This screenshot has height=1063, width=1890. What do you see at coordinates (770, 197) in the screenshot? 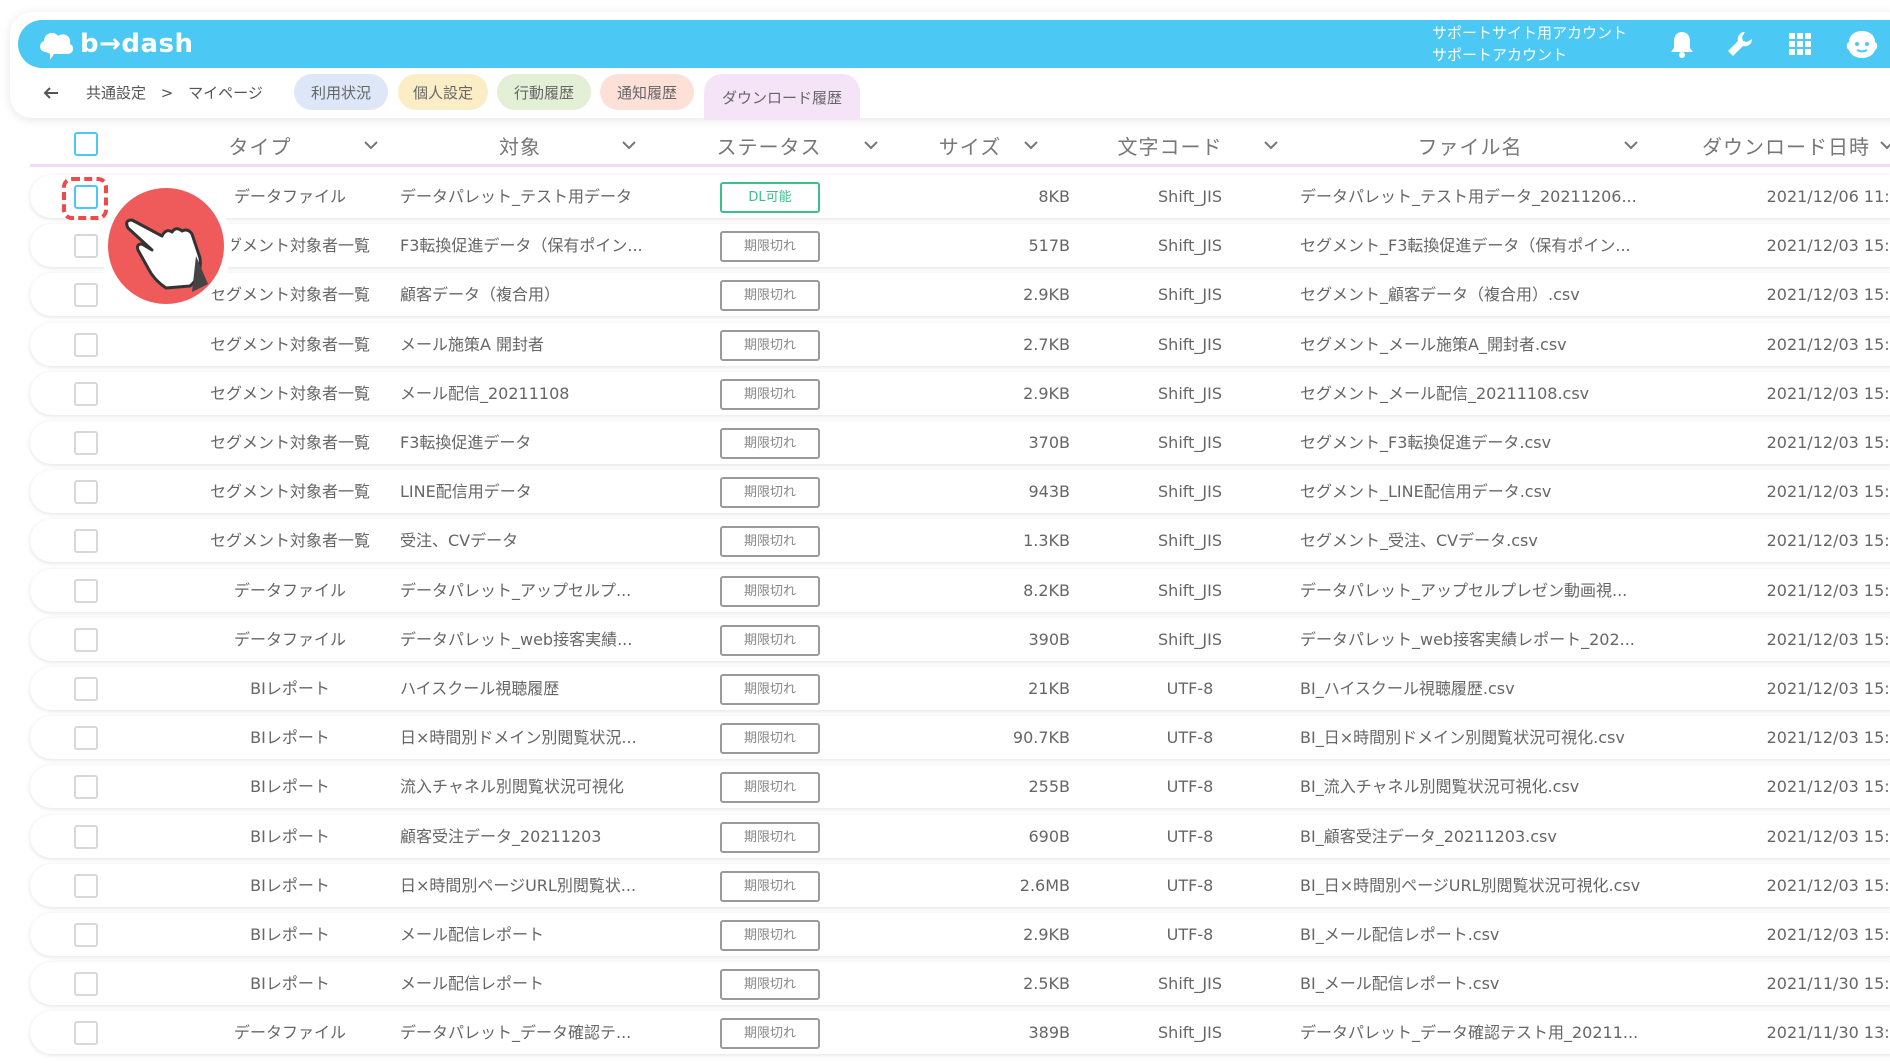
I see `status-badge: DL可能` at bounding box center [770, 197].